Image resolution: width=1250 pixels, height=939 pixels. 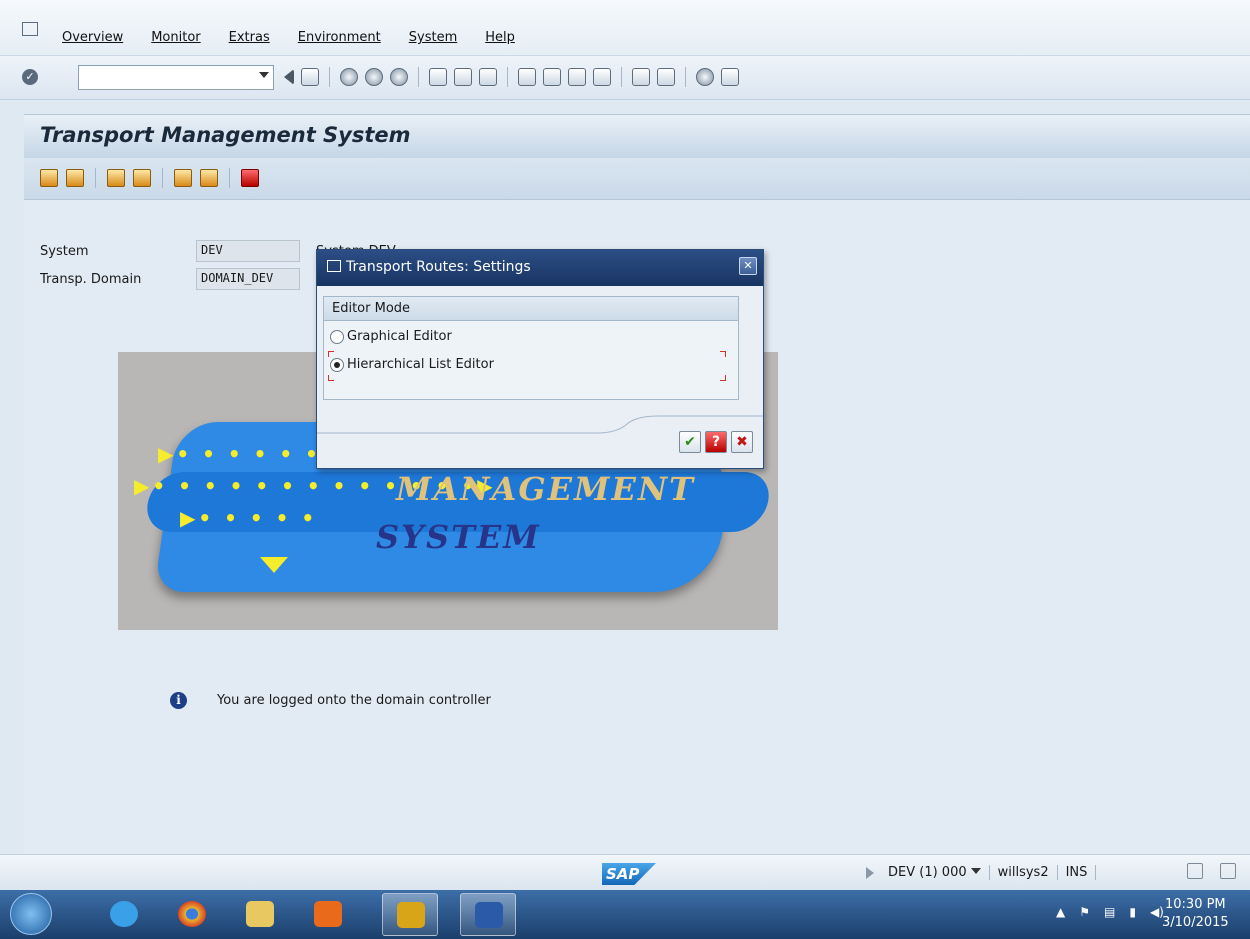 I want to click on performance-icon, so click(x=1195, y=871).